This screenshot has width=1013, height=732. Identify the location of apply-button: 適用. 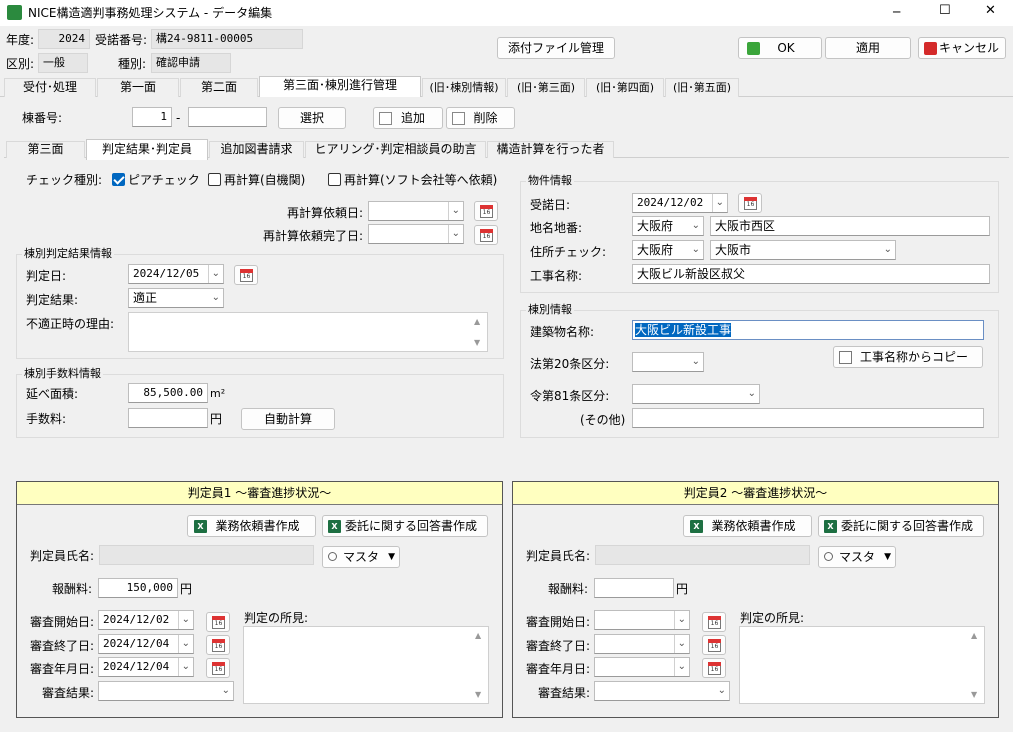
(868, 48).